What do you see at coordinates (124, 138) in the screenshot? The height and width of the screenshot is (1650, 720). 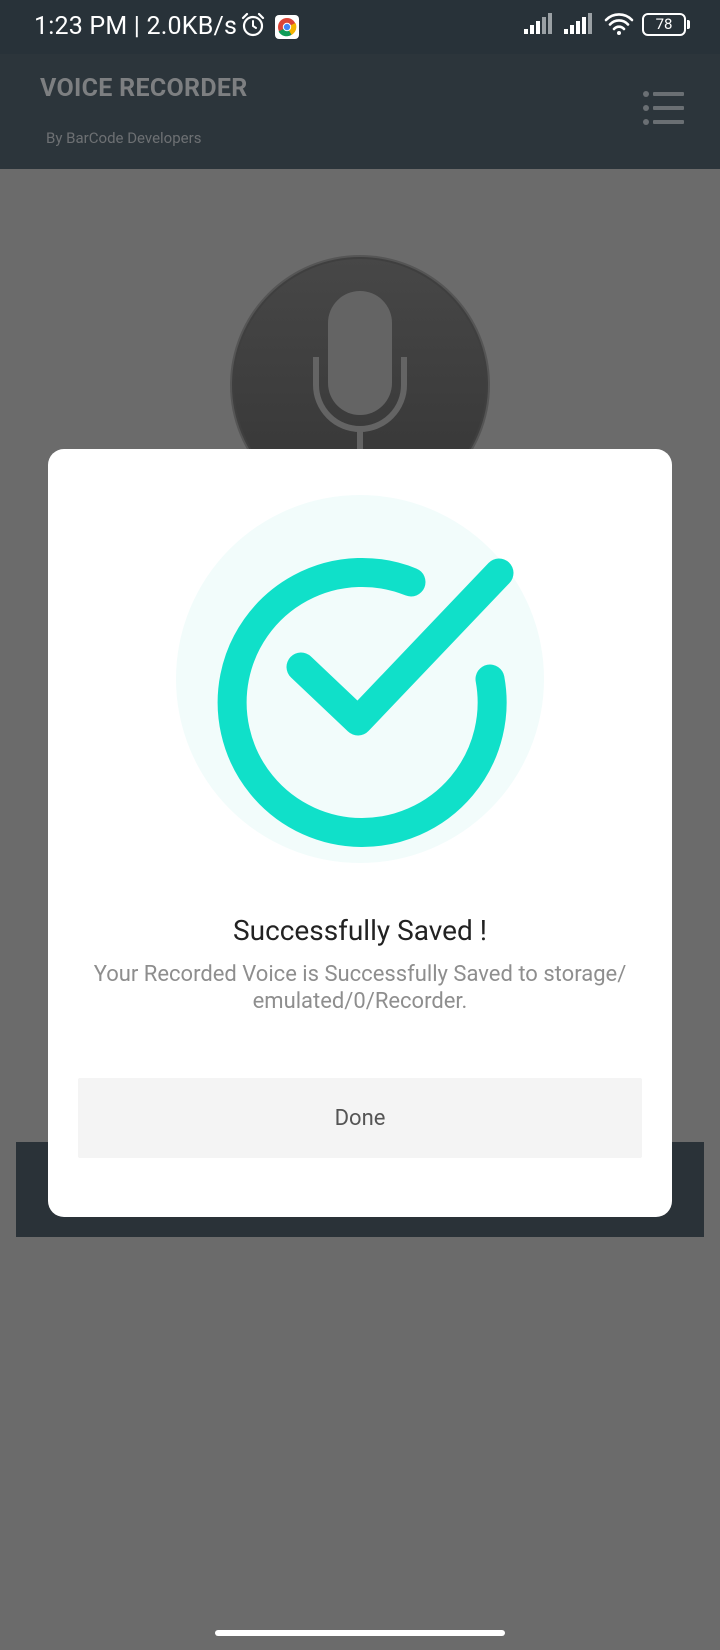 I see `app-subtitle: By BarCode Developers` at bounding box center [124, 138].